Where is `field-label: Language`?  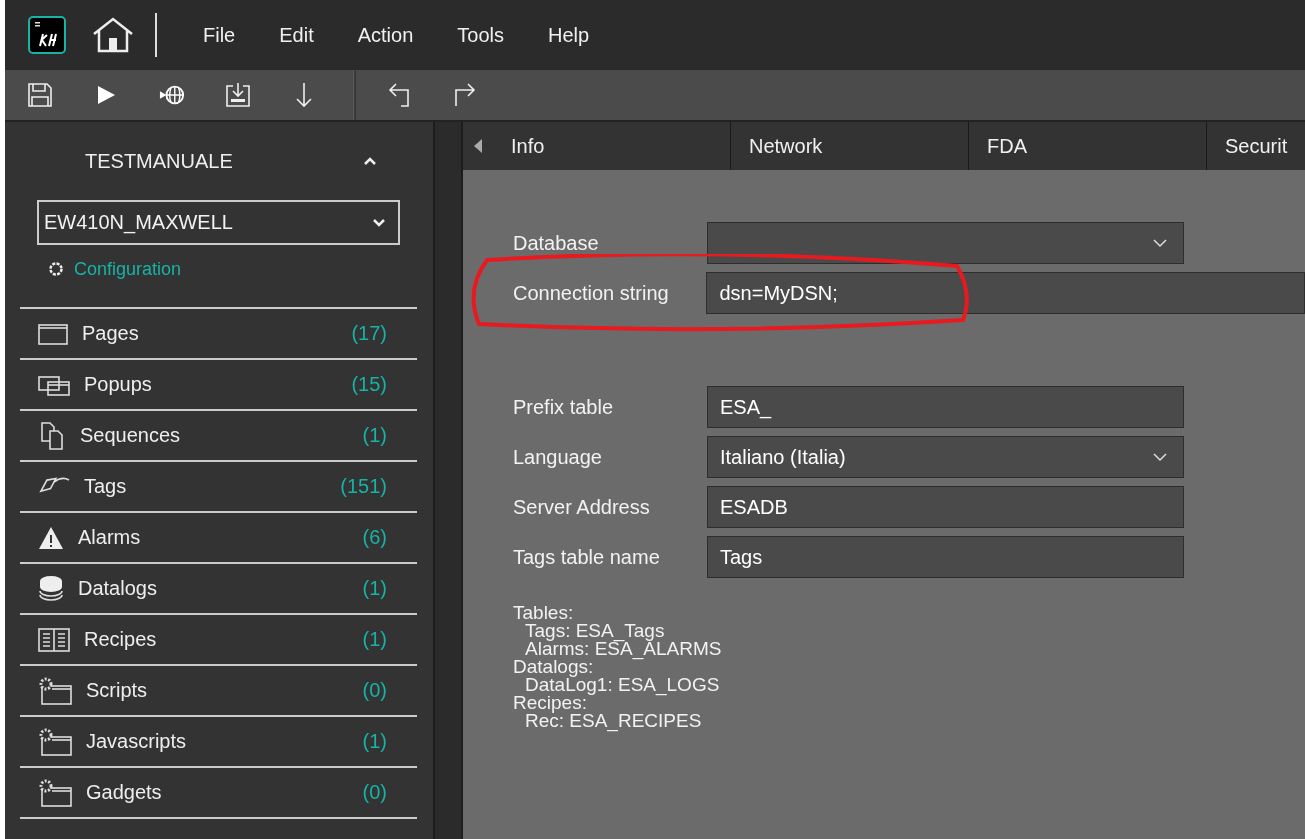 field-label: Language is located at coordinates (558, 457).